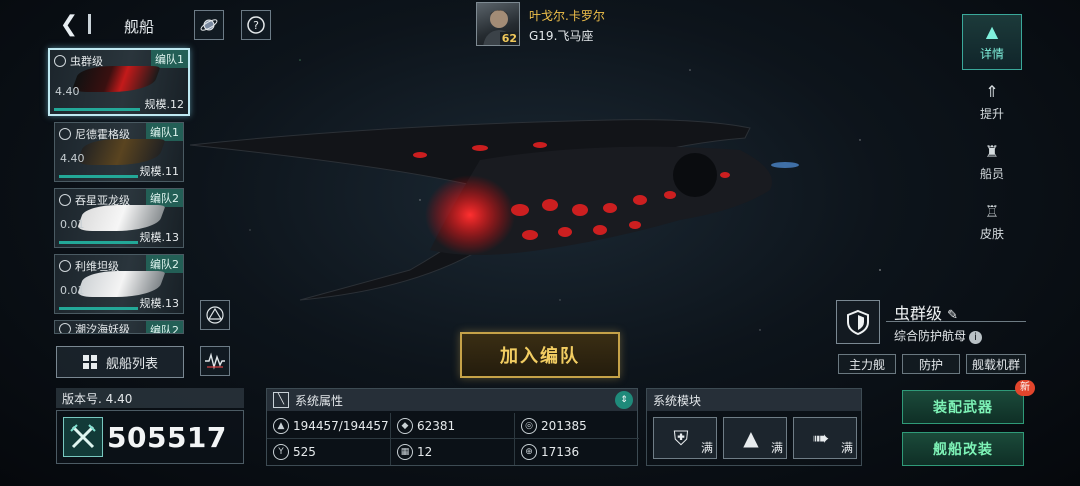 This screenshot has height=486, width=1080. Describe the element at coordinates (164, 327) in the screenshot. I see `fleet-badge: 编队2` at that location.